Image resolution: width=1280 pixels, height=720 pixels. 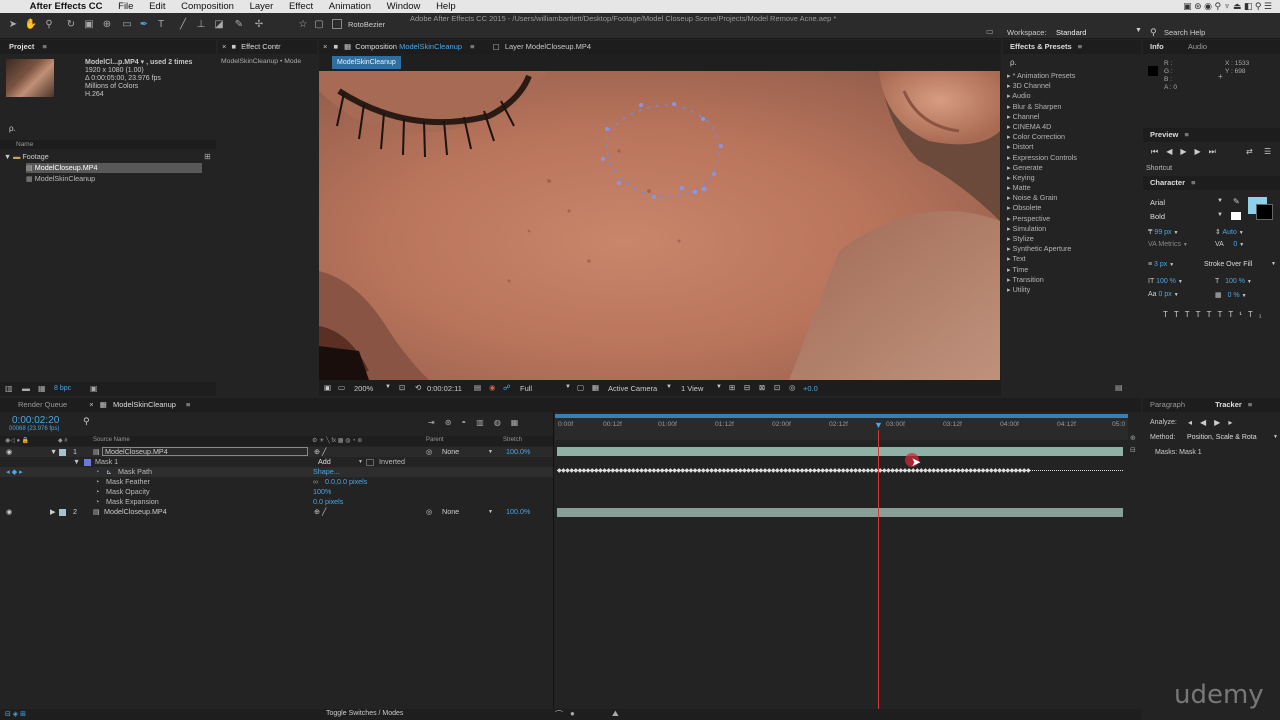 I want to click on graph-editor-icon: ▦, so click(x=520, y=422).